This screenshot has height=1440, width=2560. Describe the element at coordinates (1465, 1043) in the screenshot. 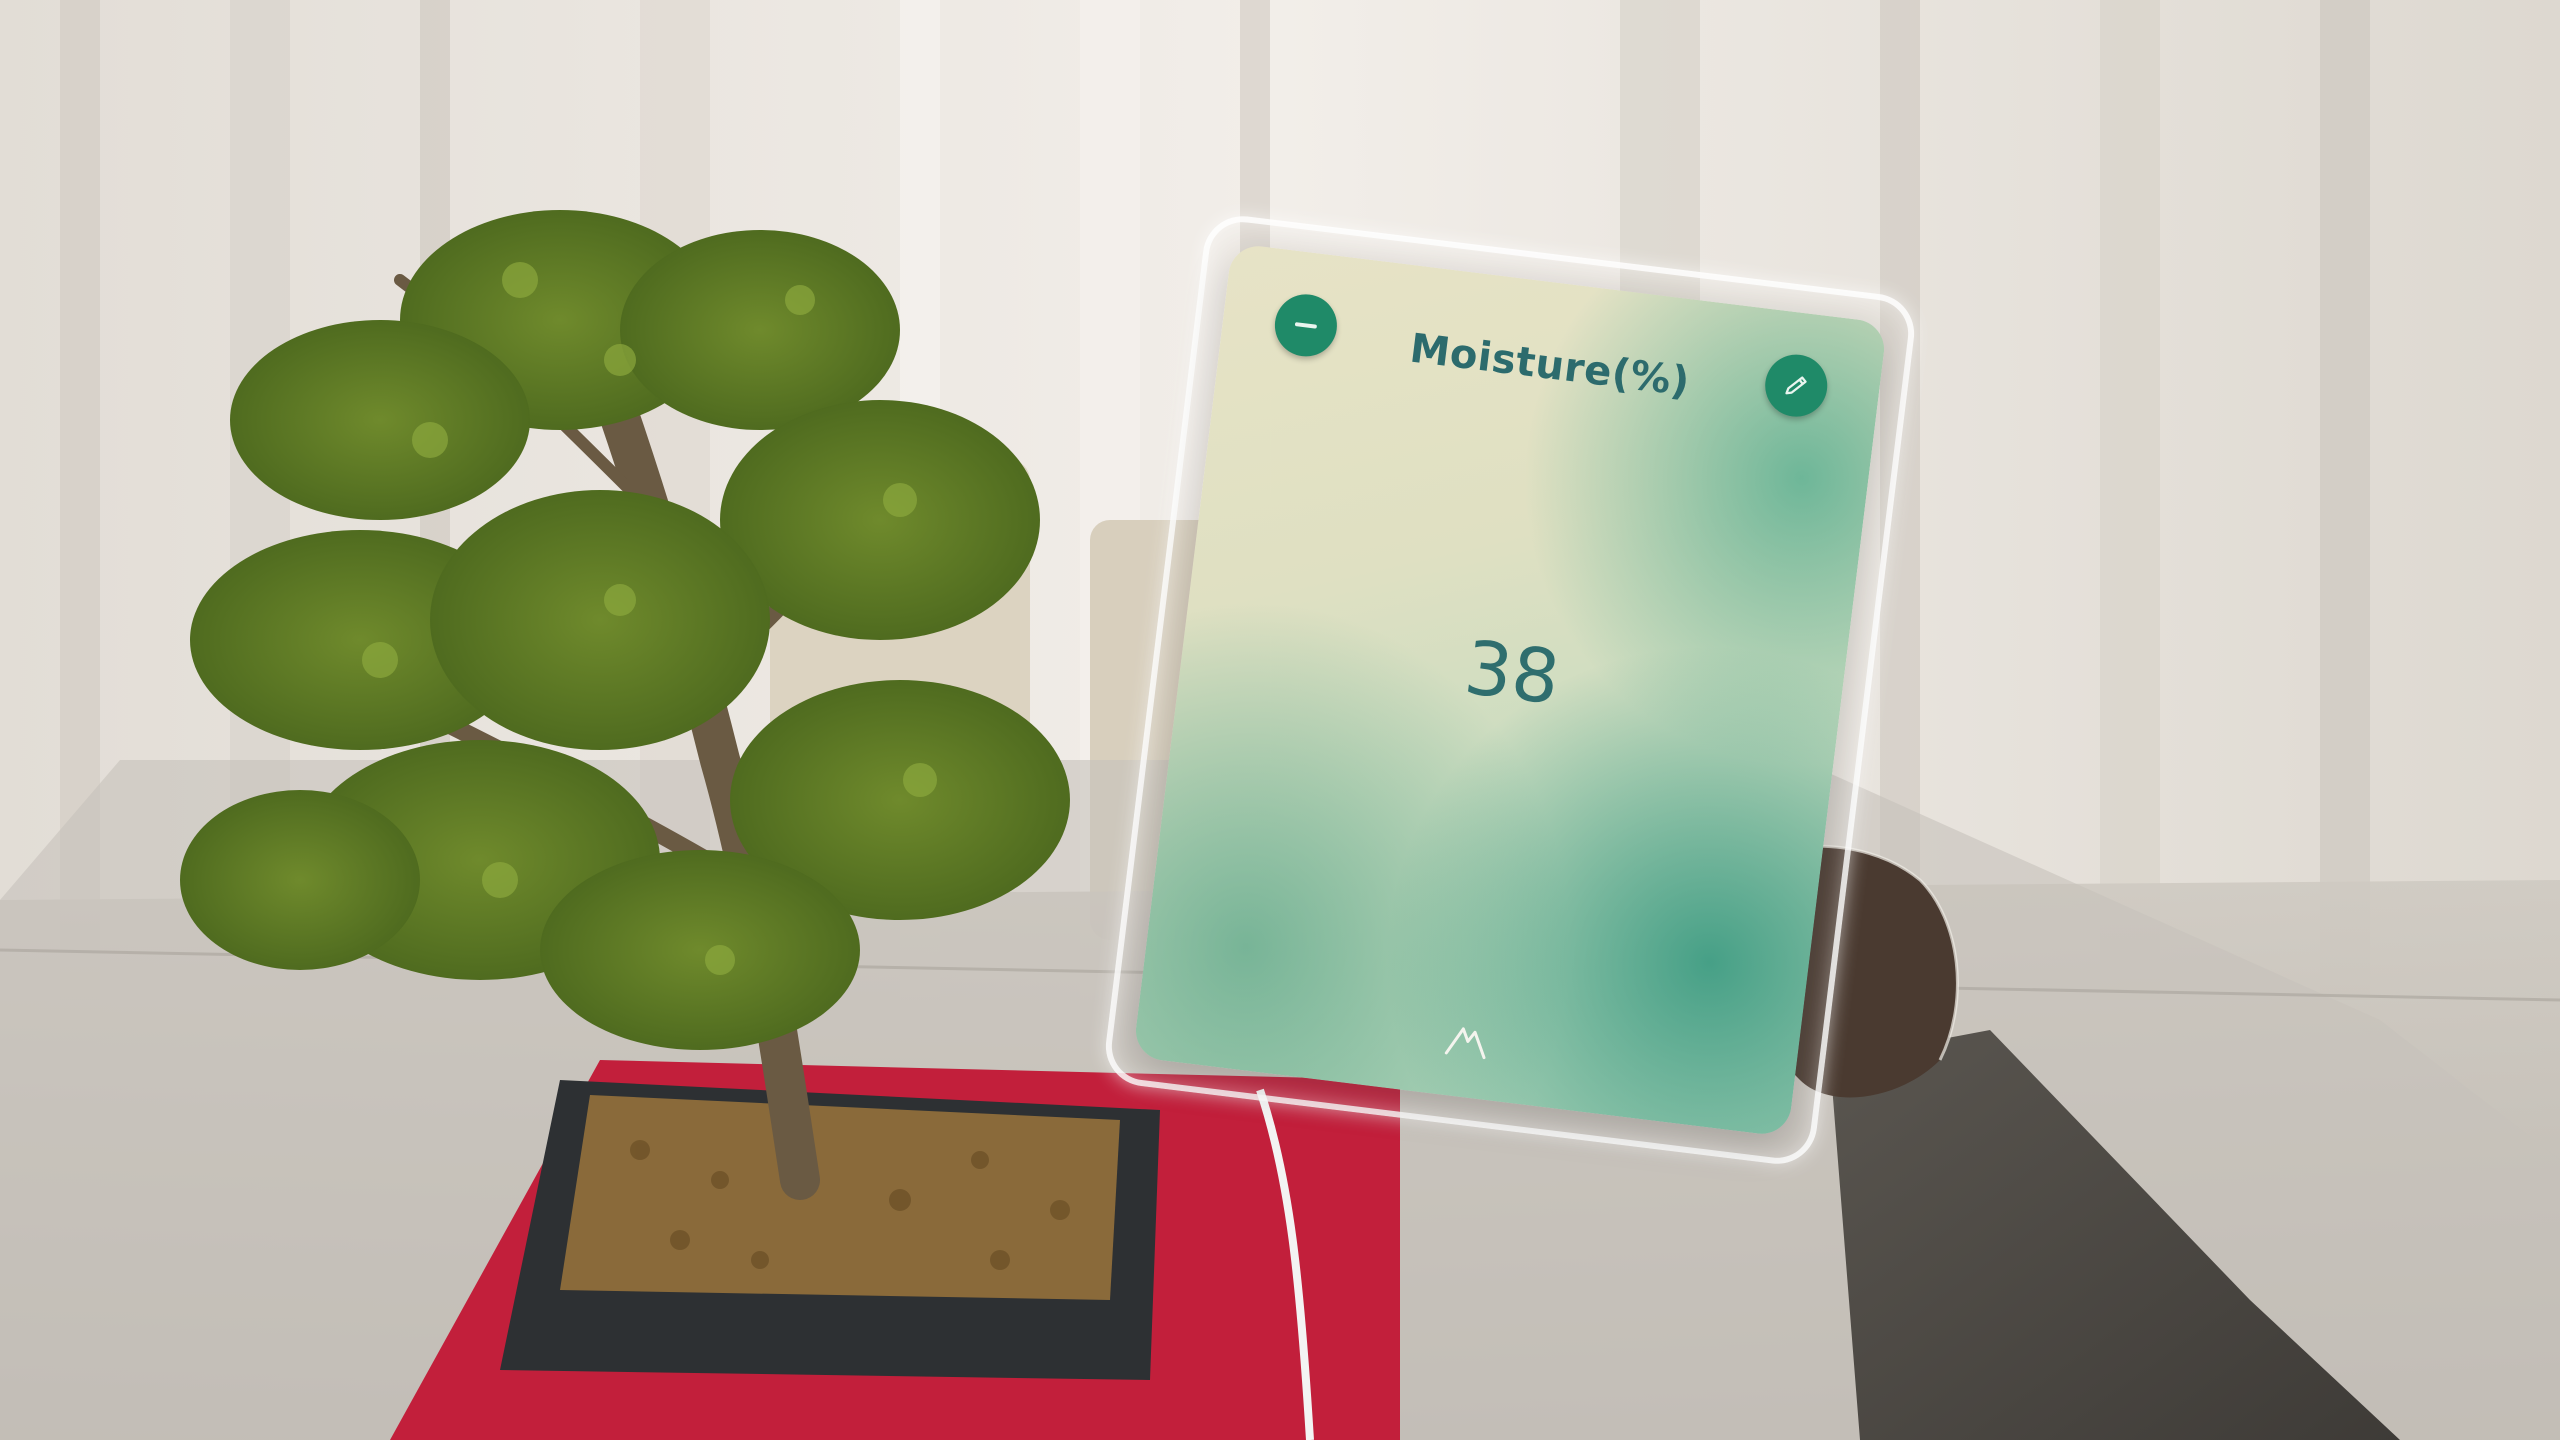

I see `brand-logo-icon` at that location.